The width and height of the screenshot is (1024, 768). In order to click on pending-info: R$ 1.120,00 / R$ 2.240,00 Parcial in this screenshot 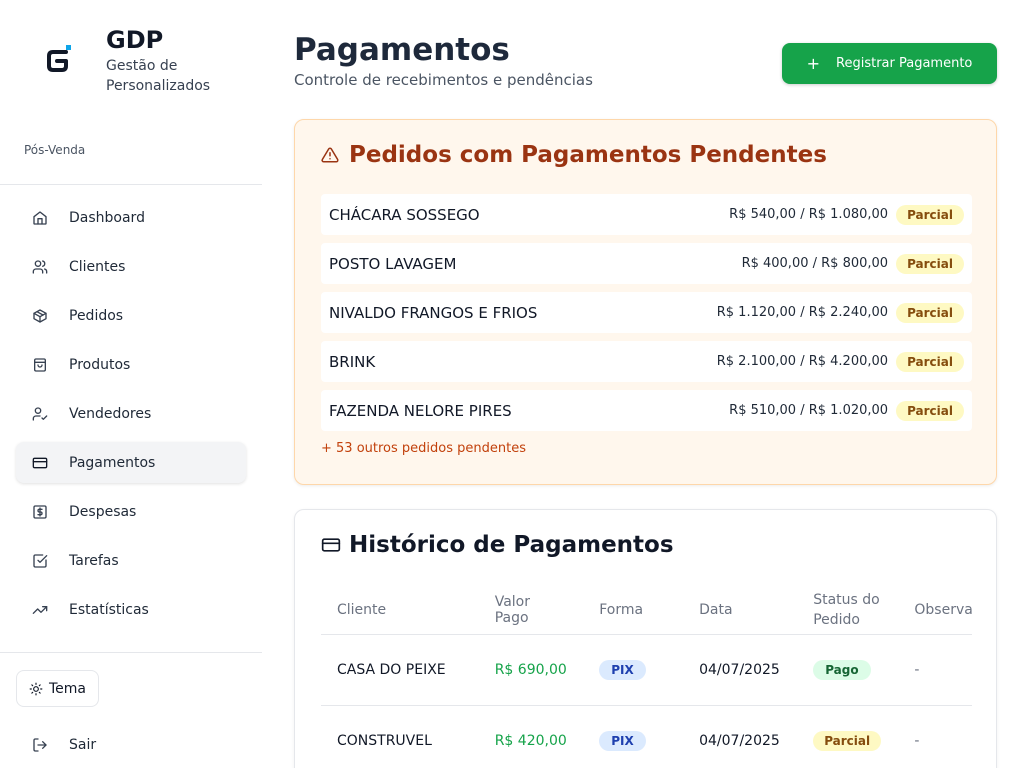, I will do `click(840, 312)`.